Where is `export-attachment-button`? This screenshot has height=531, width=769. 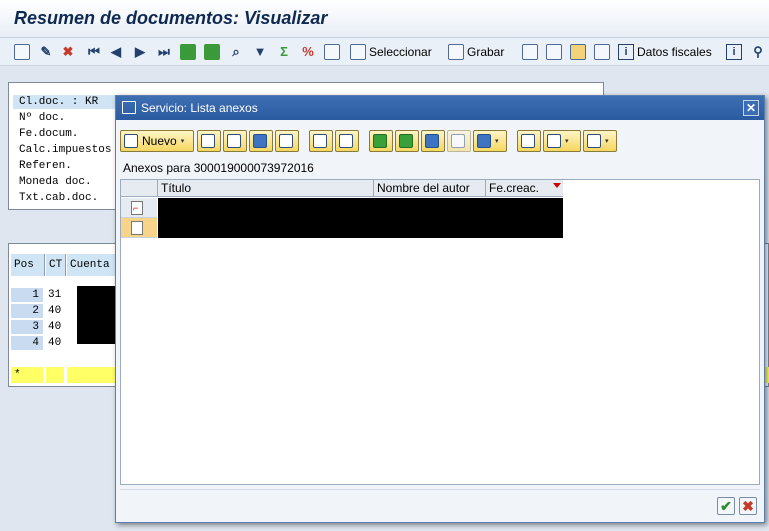
export-attachment-button is located at coordinates (235, 141).